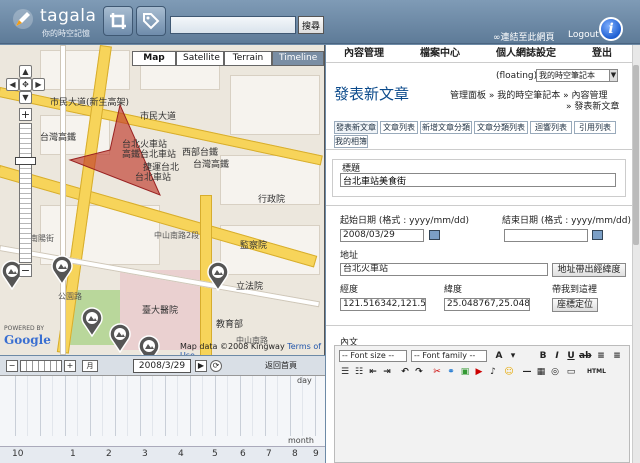 Image resolution: width=640 pixels, height=463 pixels. I want to click on pan-right-icon: ▶, so click(38, 84).